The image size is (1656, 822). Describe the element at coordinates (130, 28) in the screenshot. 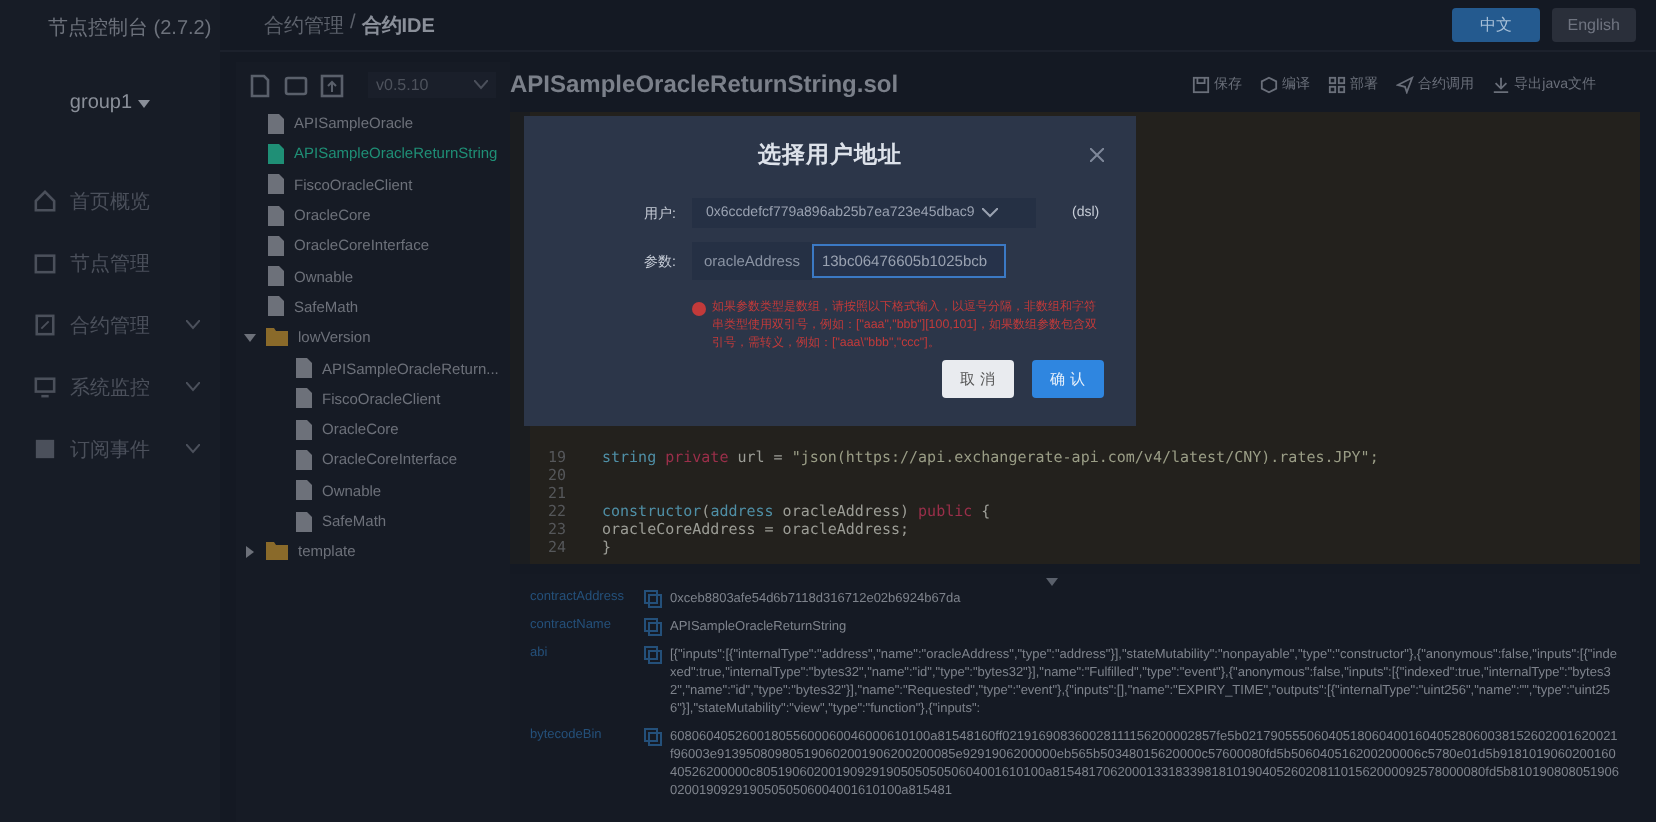

I see `app-title: 节点控制台 (2.7.2)` at that location.